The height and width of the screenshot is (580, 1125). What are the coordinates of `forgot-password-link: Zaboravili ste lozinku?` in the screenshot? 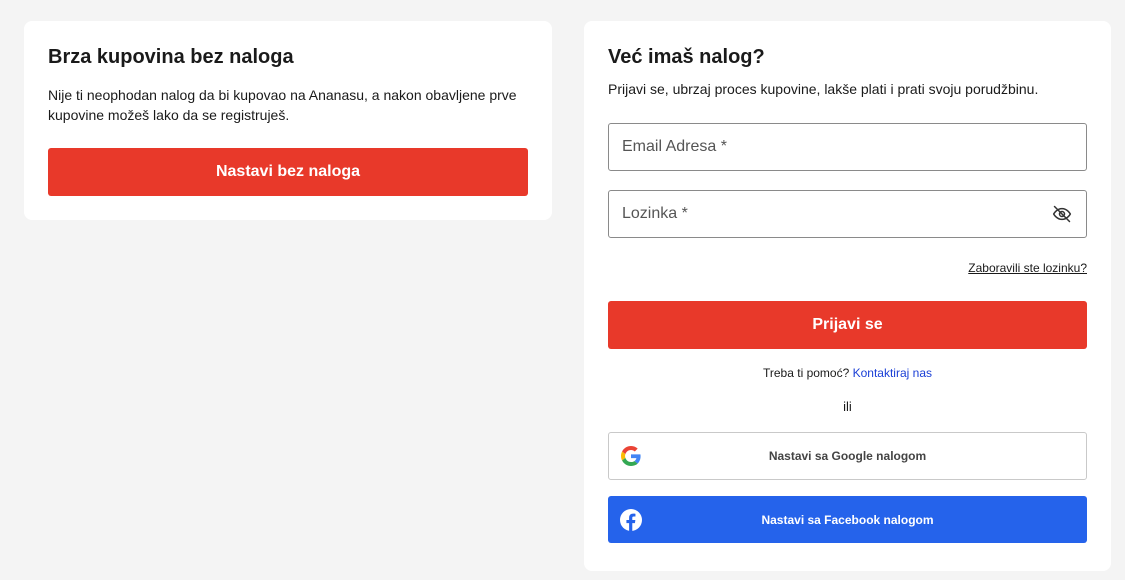 It's located at (1027, 268).